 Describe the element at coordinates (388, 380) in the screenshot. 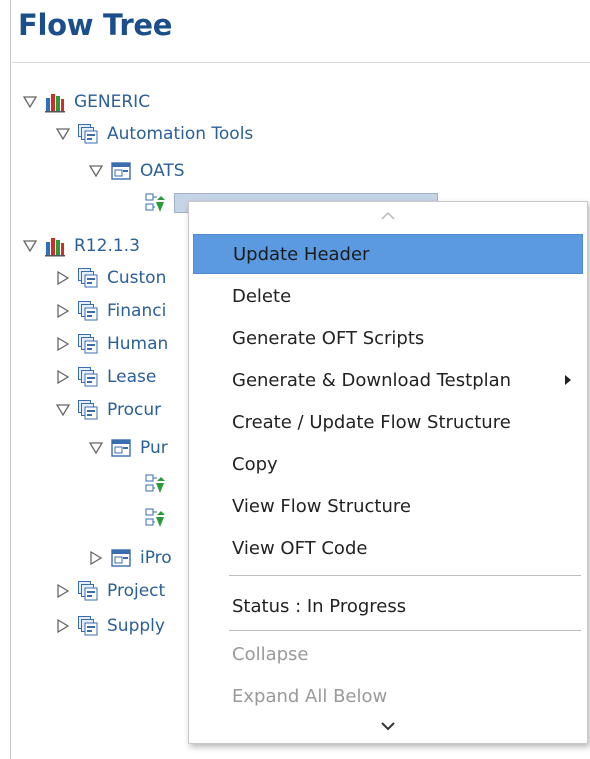

I see `menu-item-generate-download-testplan: Generate & Download Testplan` at that location.